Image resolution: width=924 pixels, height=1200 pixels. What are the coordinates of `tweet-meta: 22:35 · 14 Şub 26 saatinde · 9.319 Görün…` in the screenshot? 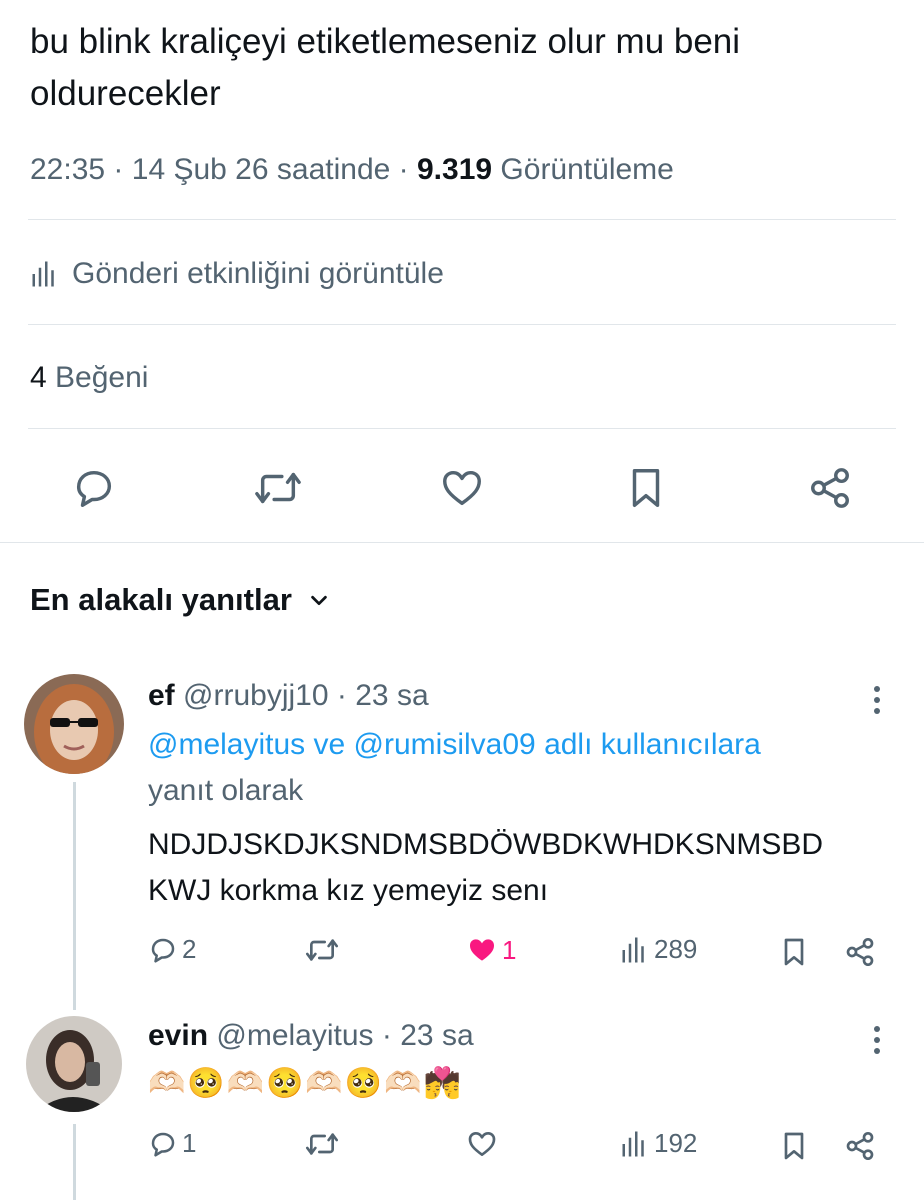 It's located at (352, 170).